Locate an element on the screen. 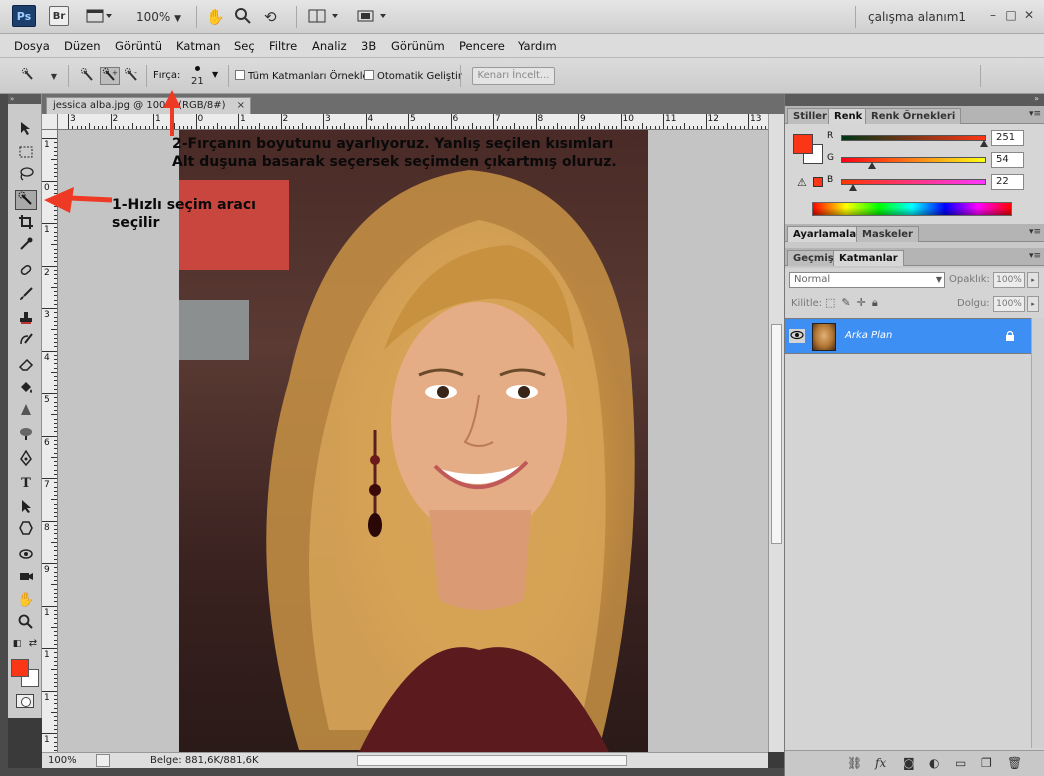 This screenshot has height=776, width=1044. layer-row: Arka Plan is located at coordinates (908, 336).